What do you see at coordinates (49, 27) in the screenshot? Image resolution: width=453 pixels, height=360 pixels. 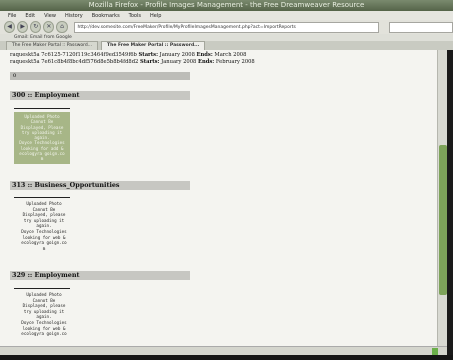 I see `stop-button: ✕` at bounding box center [49, 27].